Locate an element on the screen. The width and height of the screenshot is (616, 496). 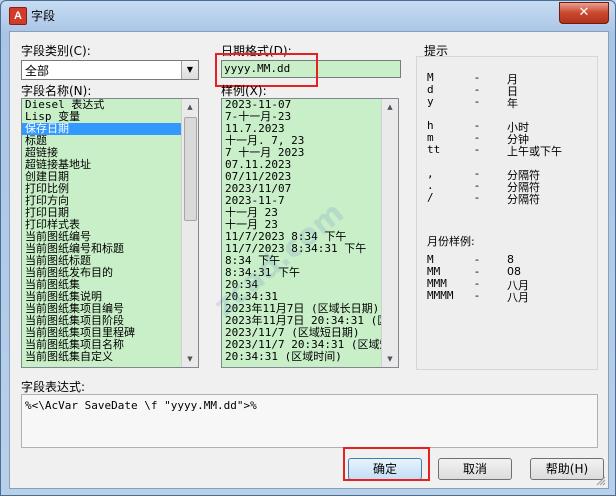
close-button: ✕ is located at coordinates (584, 13).